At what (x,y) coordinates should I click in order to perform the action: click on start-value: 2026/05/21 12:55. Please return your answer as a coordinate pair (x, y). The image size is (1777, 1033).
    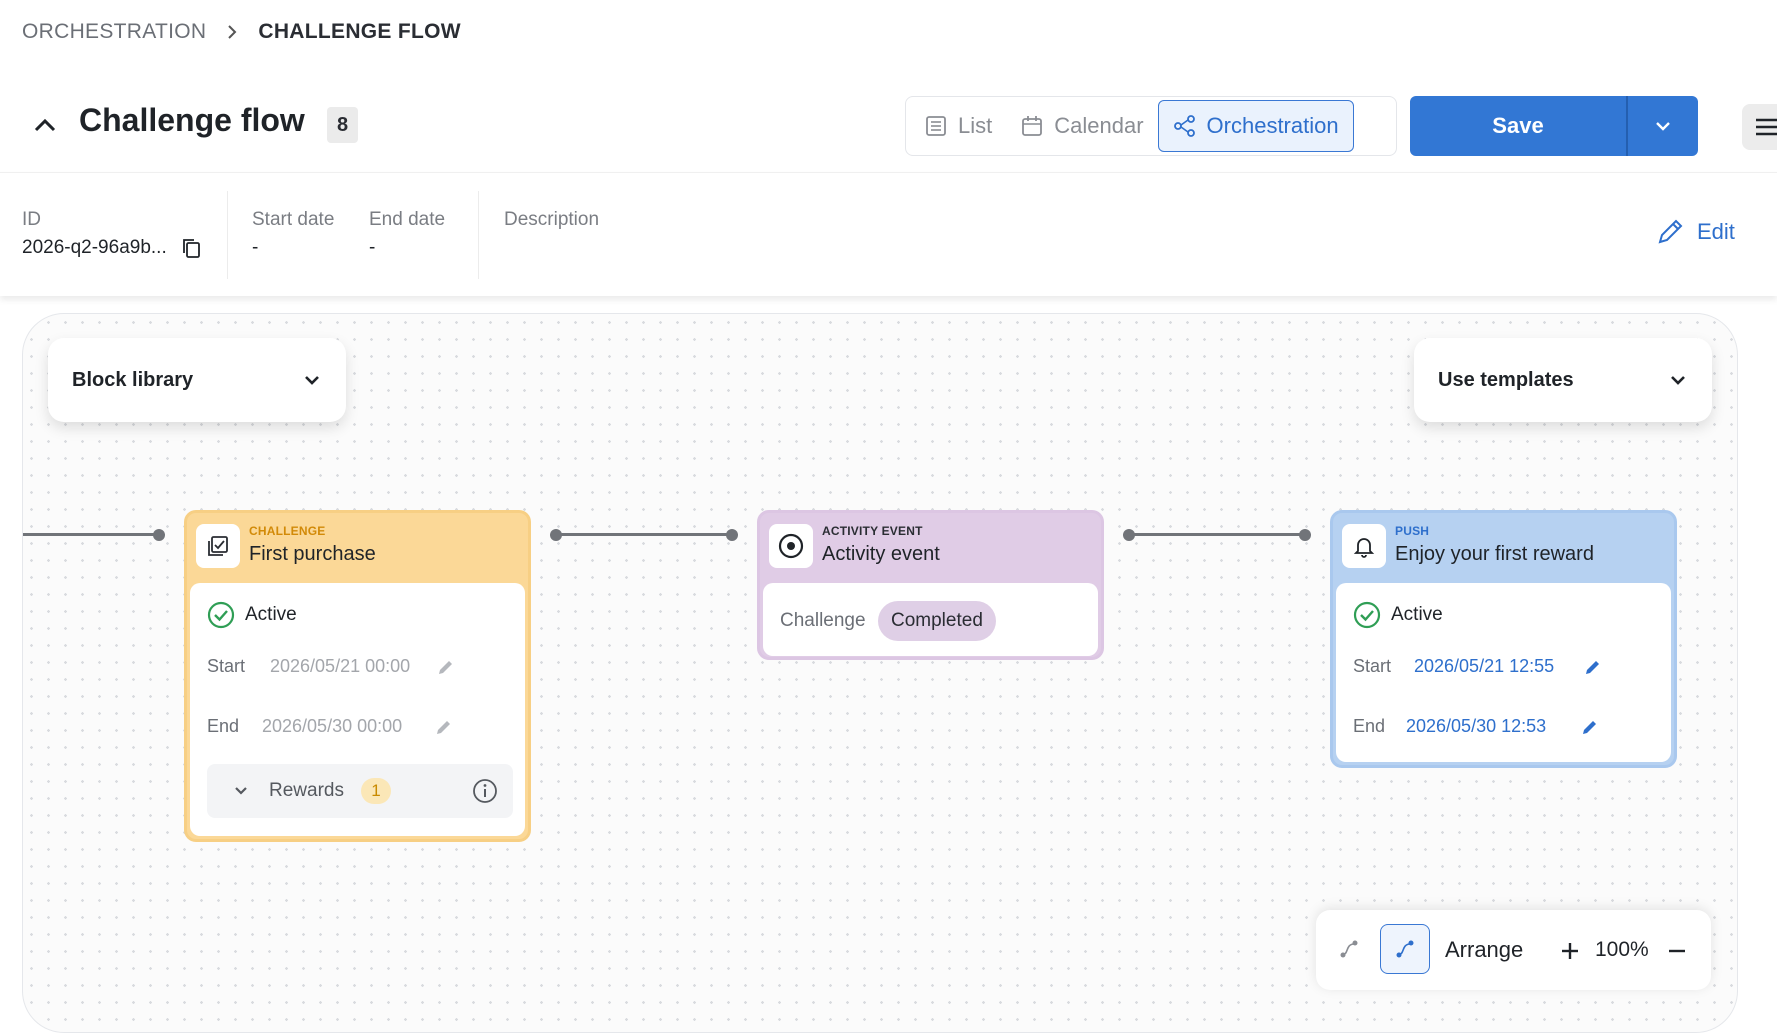
    Looking at the image, I should click on (1484, 666).